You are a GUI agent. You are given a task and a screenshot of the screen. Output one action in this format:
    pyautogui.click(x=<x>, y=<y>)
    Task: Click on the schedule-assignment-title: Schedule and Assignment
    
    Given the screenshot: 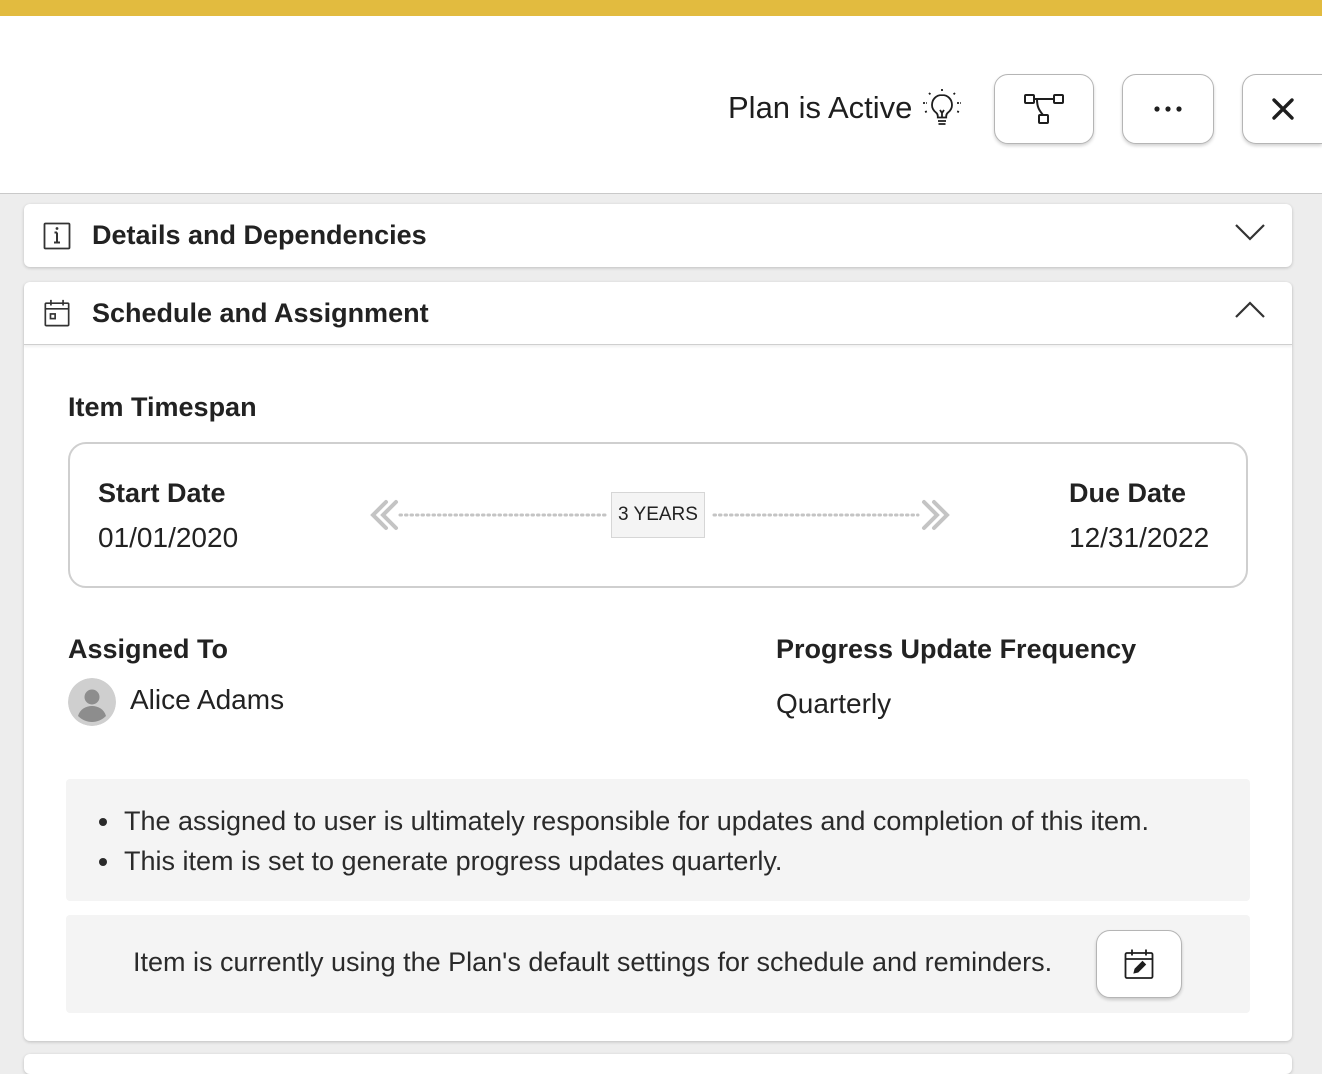 What is the action you would take?
    pyautogui.click(x=260, y=312)
    